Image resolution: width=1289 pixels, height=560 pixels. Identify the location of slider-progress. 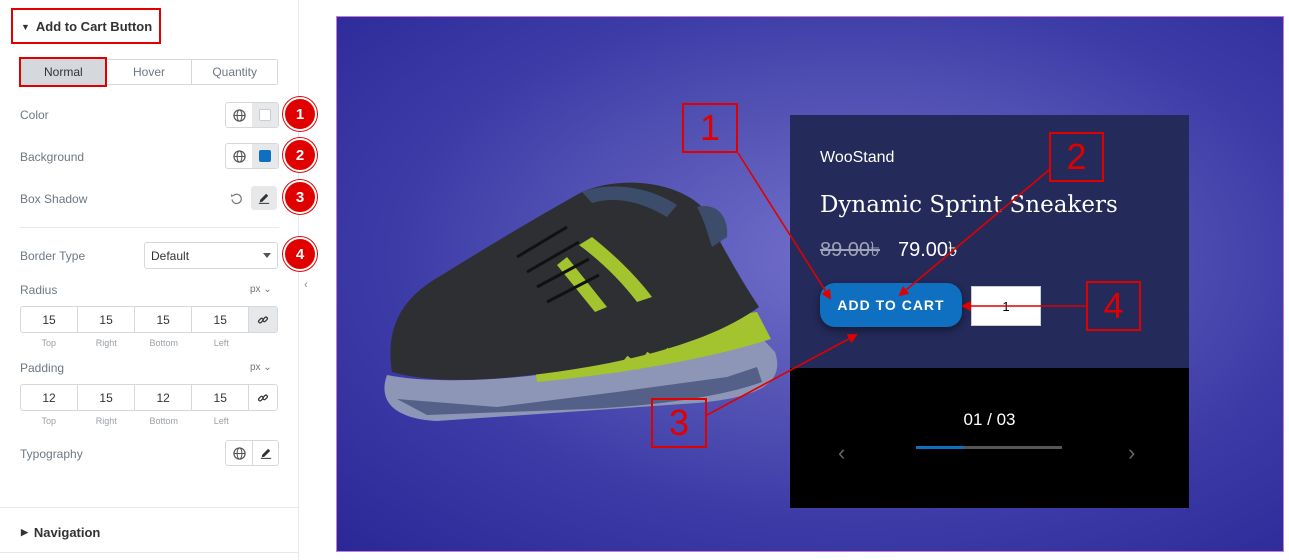
(989, 447).